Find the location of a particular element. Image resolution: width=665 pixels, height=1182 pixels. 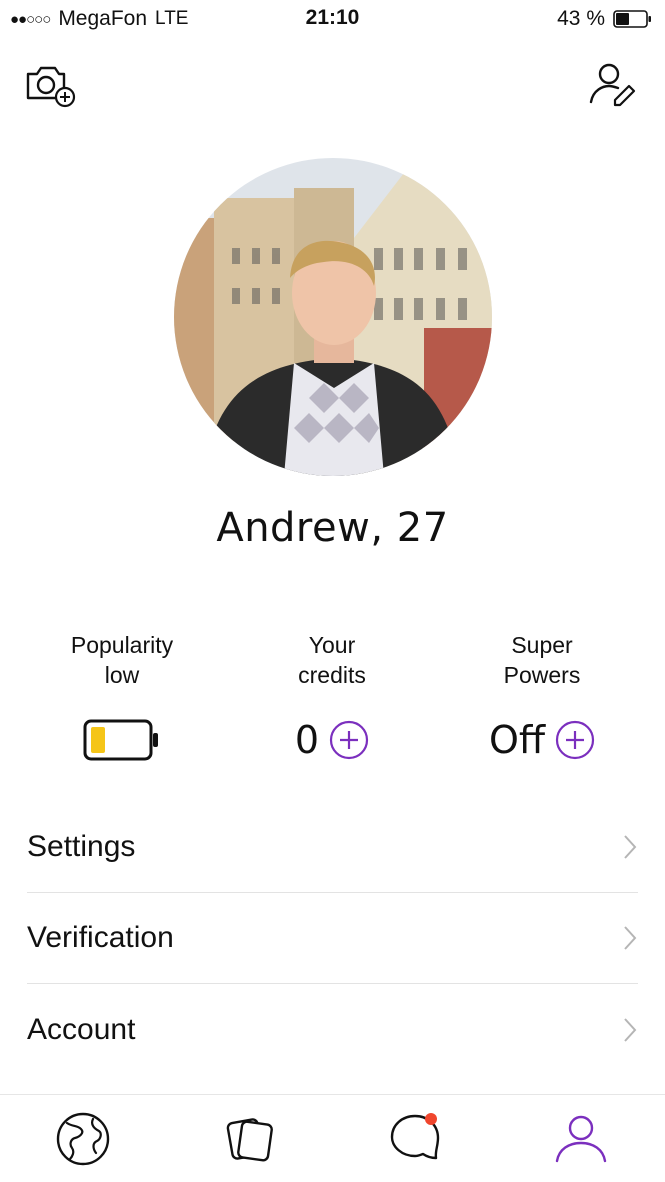

activate-super-powers-button is located at coordinates (575, 740).